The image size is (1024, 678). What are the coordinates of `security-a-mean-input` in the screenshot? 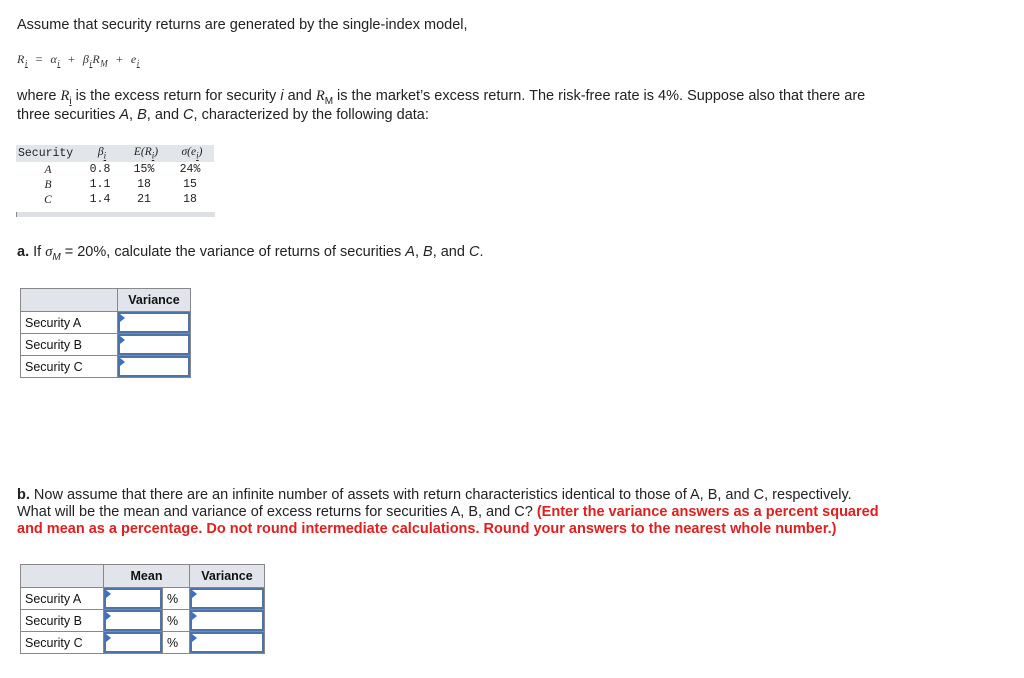 It's located at (133, 598).